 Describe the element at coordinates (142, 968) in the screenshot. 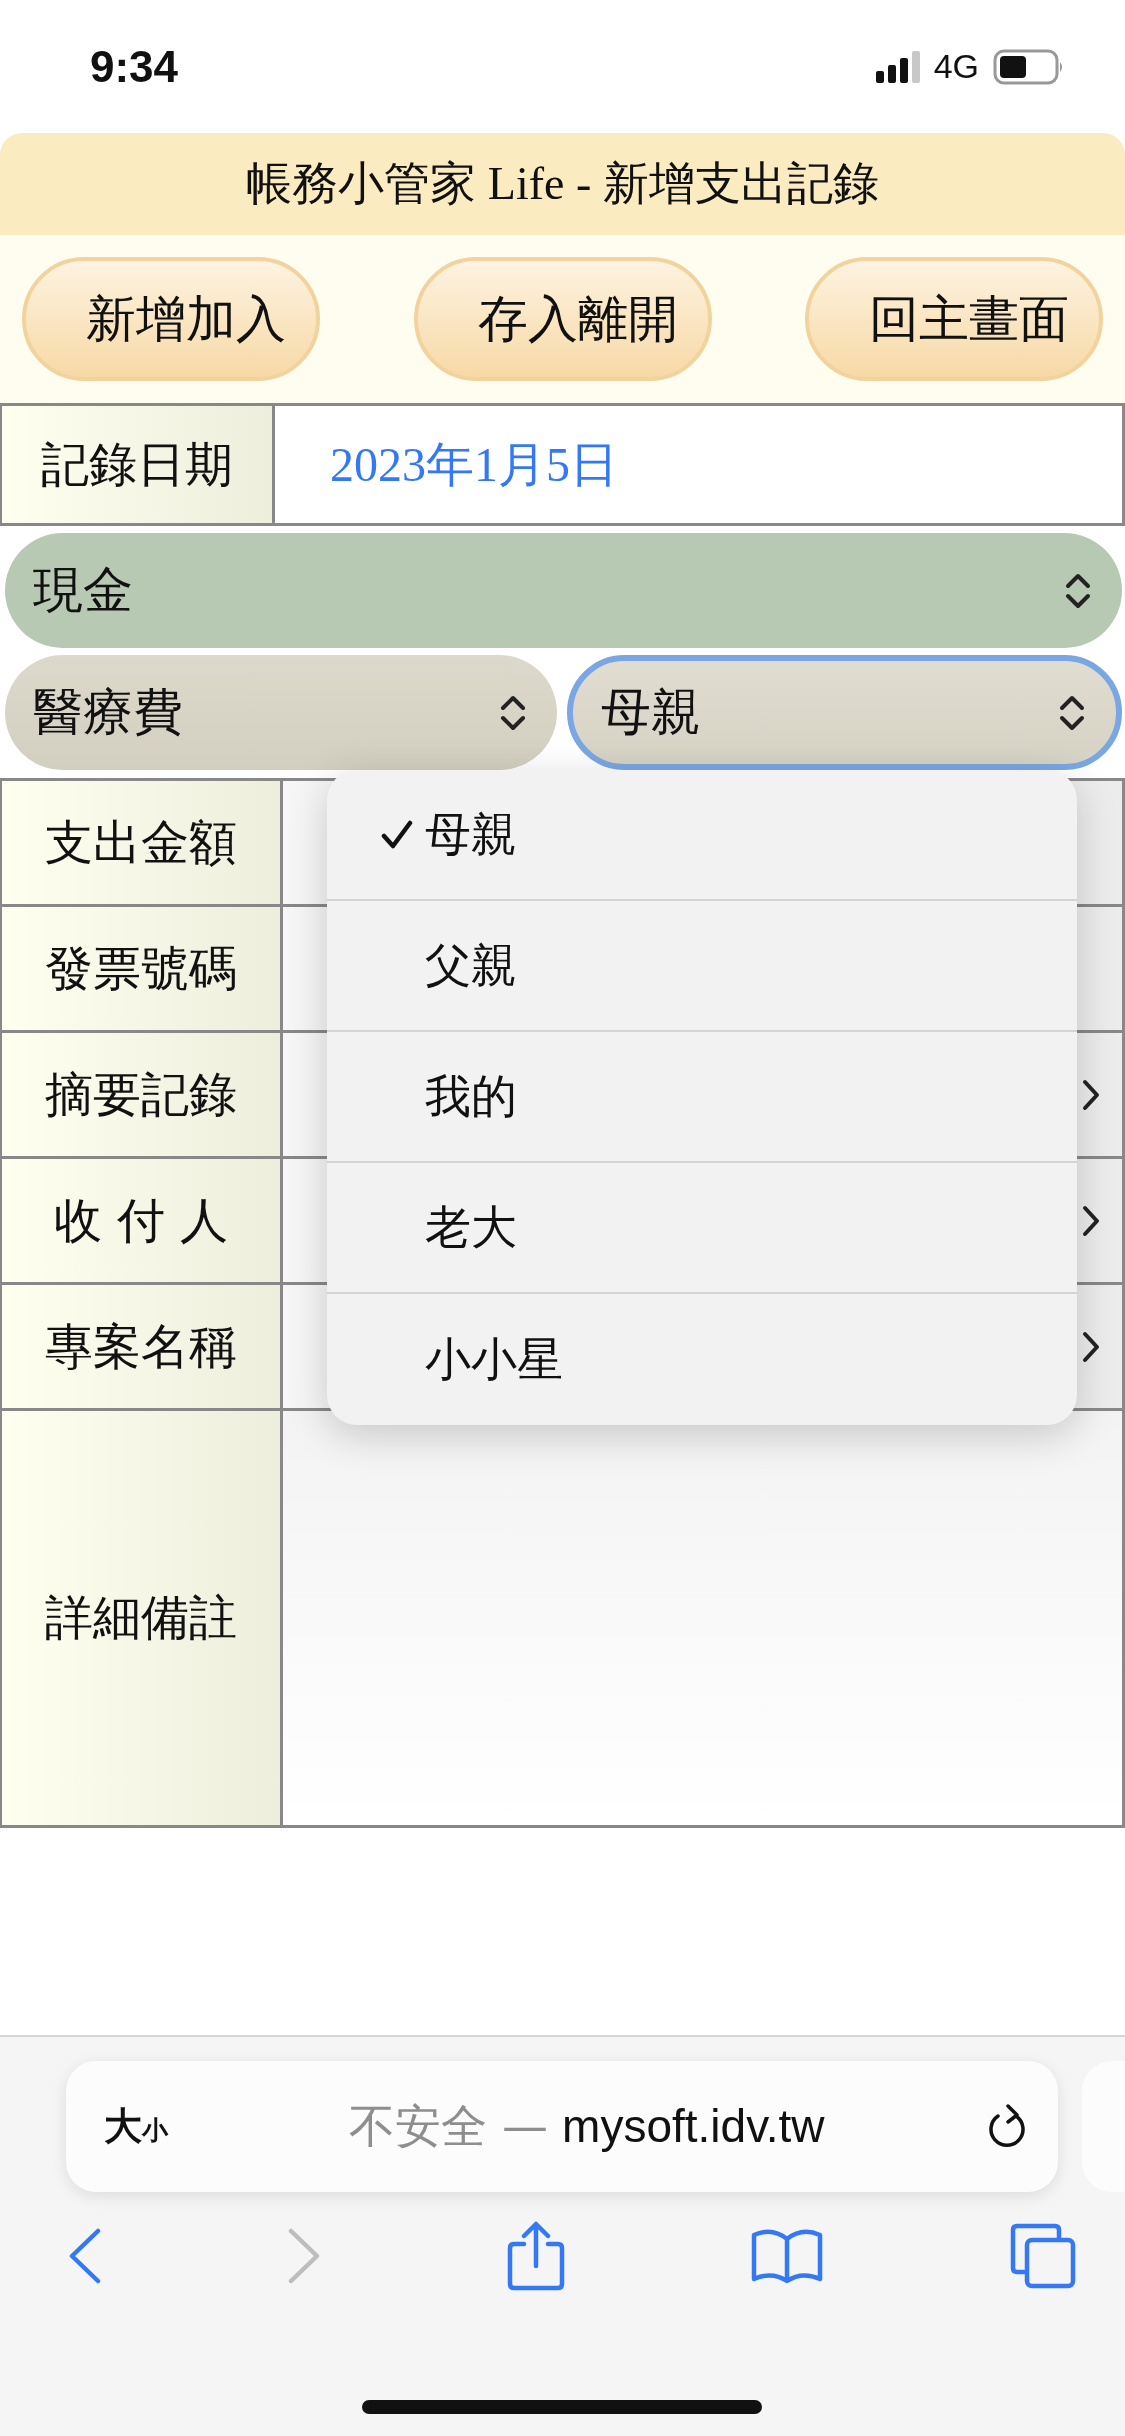

I see `field-label: 發票號碼` at that location.